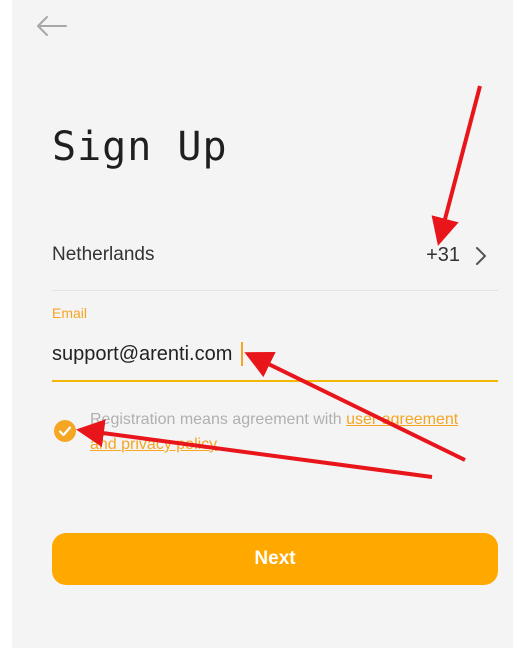  What do you see at coordinates (218, 419) in the screenshot?
I see `agreement-prefix: Registration means agreement with` at bounding box center [218, 419].